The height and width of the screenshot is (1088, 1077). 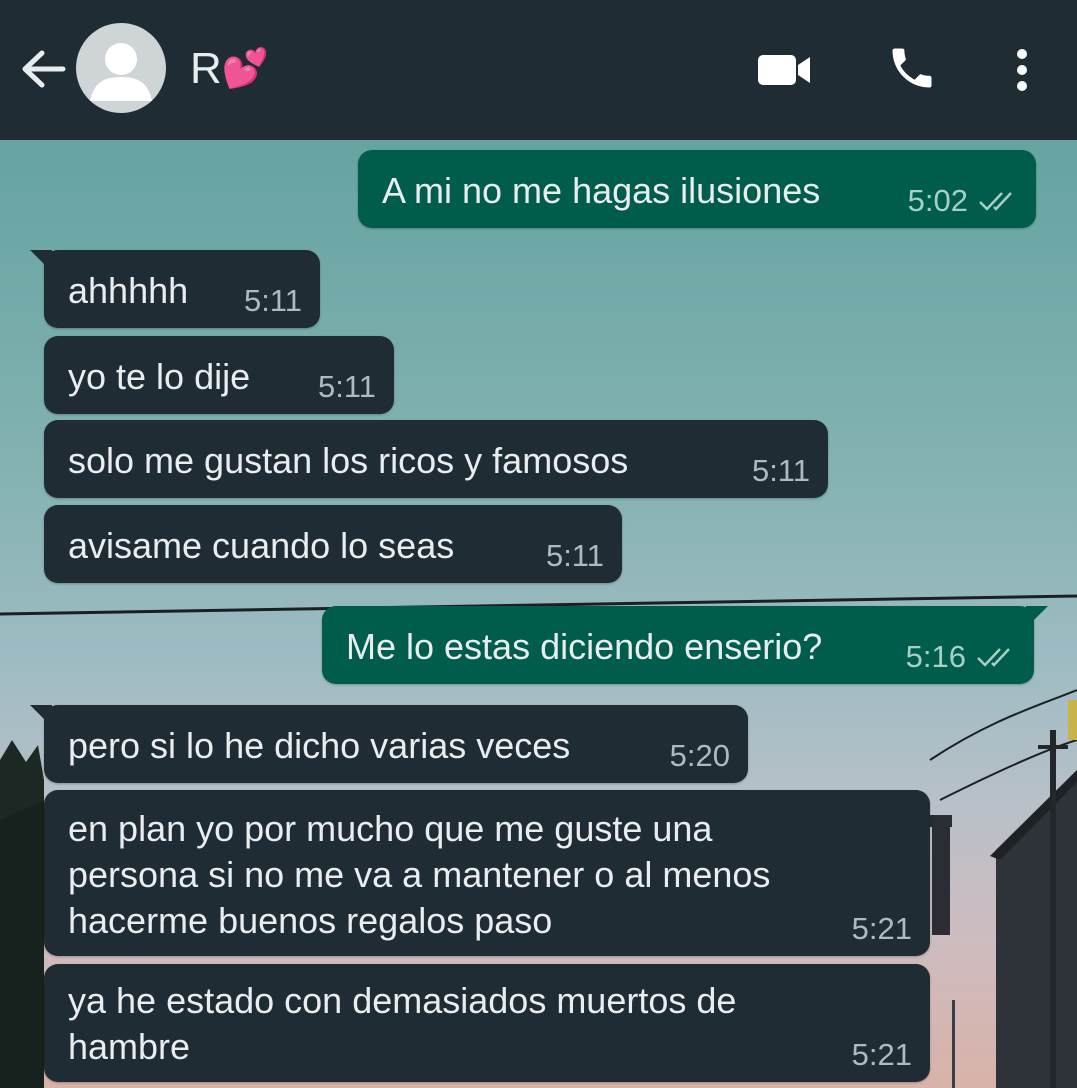 I want to click on incoming-message: yo te lo dije 5:11, so click(x=219, y=375).